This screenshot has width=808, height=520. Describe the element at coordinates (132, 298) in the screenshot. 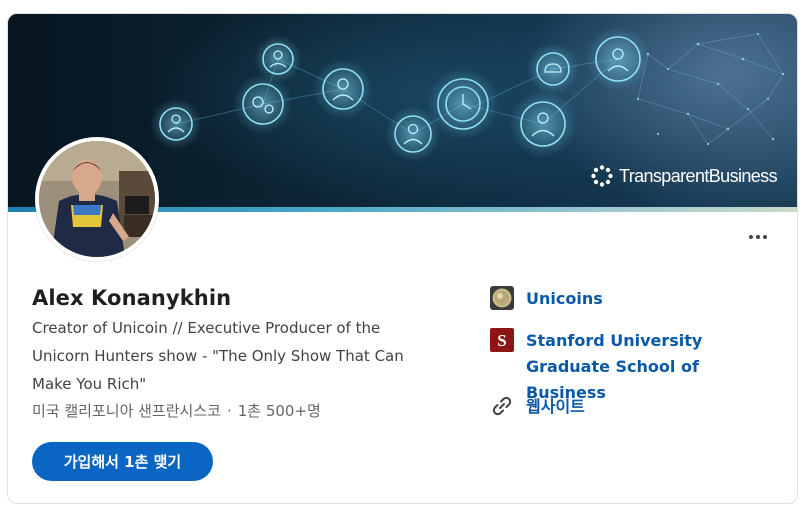

I see `profile-name: Alex Konanykhin` at that location.